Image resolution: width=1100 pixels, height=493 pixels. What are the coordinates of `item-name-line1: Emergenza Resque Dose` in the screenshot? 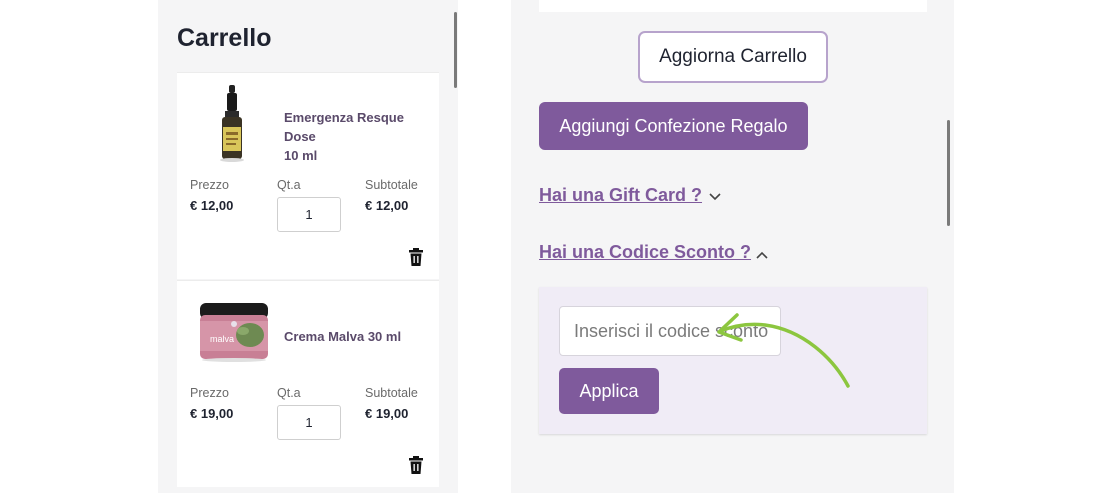 It's located at (344, 127).